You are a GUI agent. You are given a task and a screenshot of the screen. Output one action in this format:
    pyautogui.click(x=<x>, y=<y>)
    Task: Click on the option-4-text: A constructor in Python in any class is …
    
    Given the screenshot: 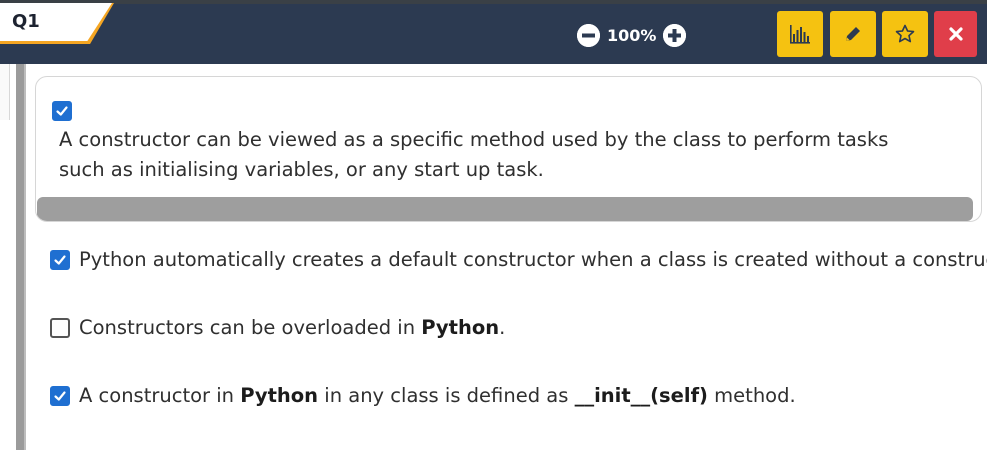 What is the action you would take?
    pyautogui.click(x=437, y=395)
    